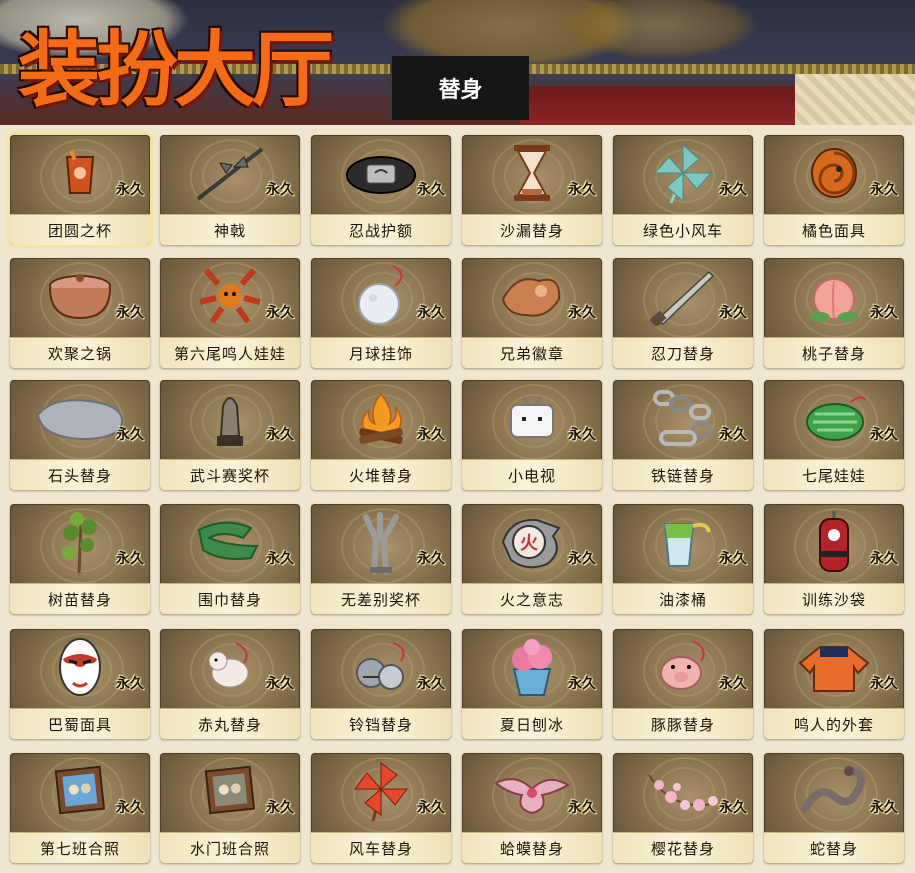  I want to click on fire-will-icon: 火, so click(532, 544).